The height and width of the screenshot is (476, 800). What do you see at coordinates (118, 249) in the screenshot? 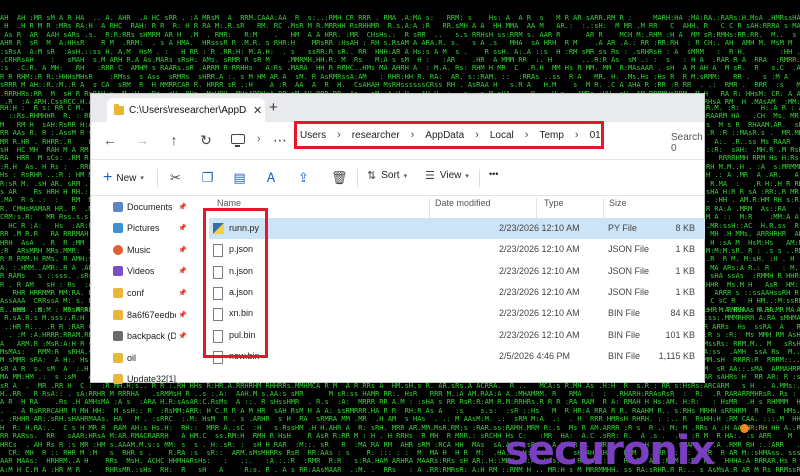
I see `music-icon` at bounding box center [118, 249].